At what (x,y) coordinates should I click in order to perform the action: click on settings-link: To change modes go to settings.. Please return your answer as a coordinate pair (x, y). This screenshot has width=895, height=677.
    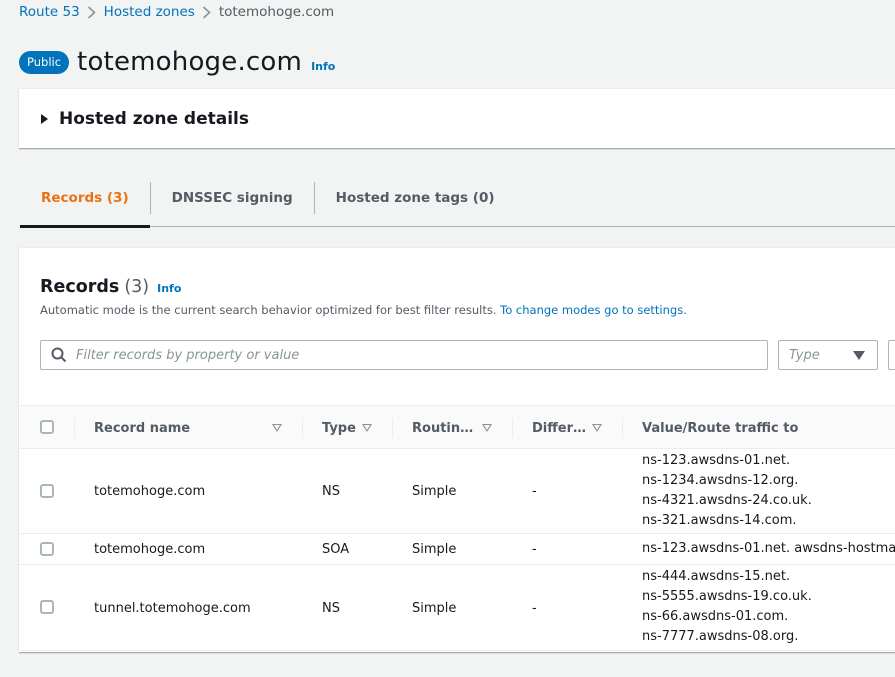
    Looking at the image, I should click on (593, 310).